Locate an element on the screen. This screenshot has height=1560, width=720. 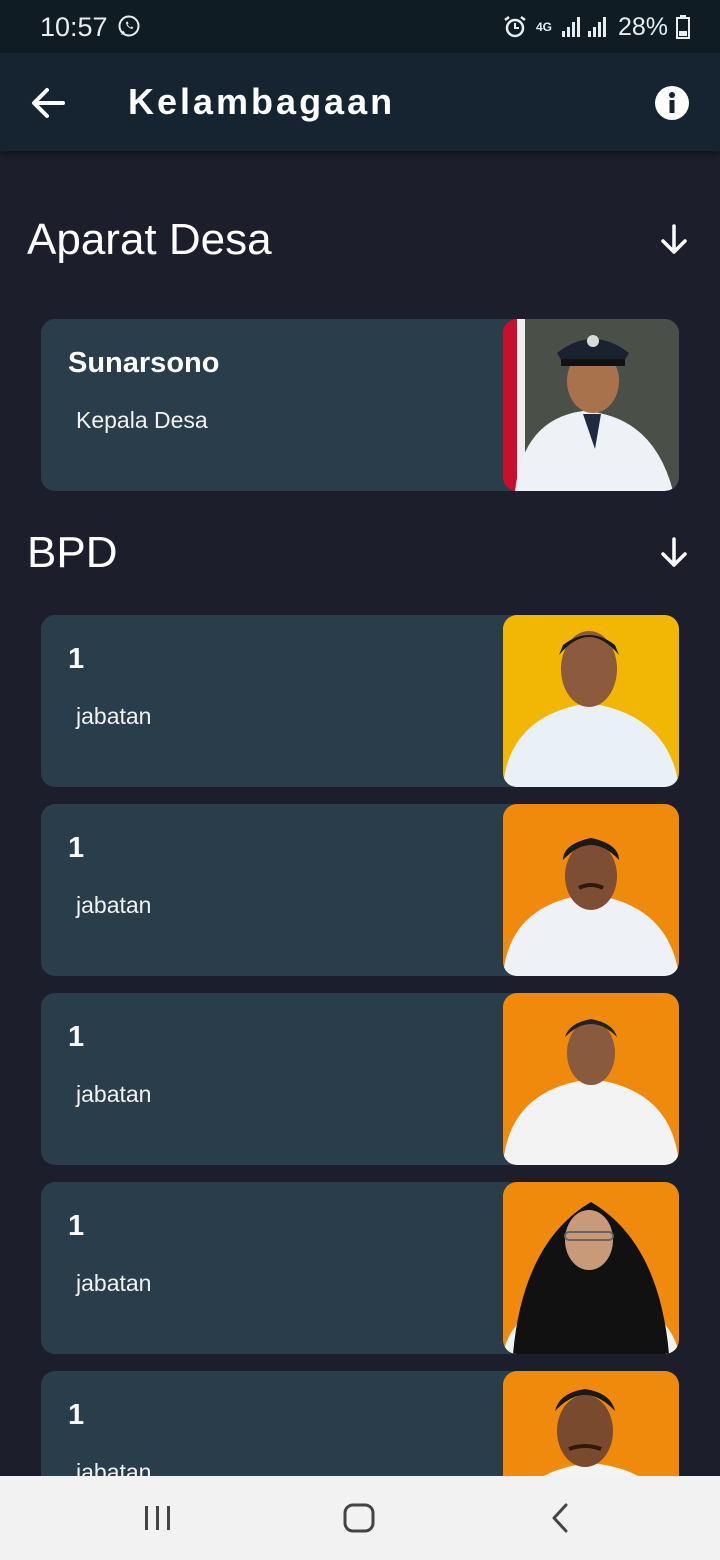
section-title: Aparat Desa is located at coordinates (149, 239).